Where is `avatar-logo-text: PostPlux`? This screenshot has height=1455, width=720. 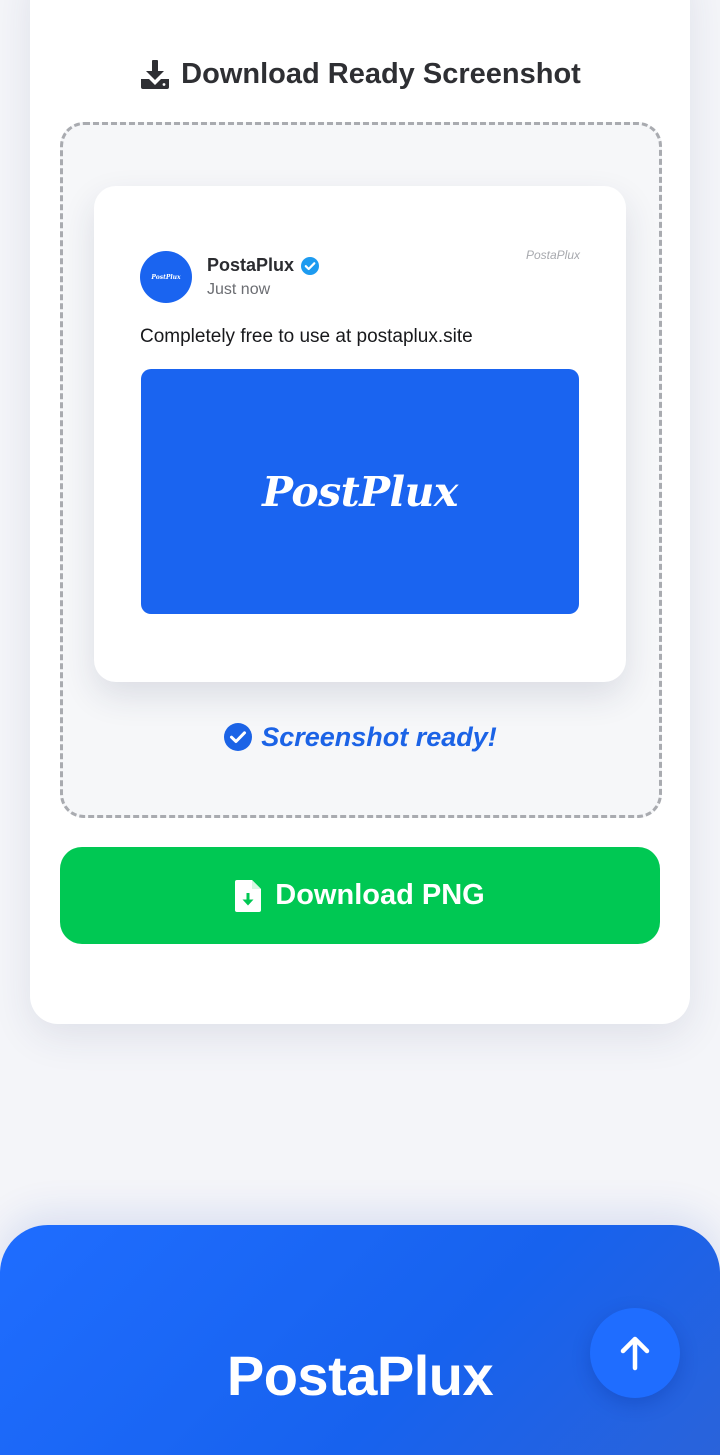 avatar-logo-text: PostPlux is located at coordinates (166, 277).